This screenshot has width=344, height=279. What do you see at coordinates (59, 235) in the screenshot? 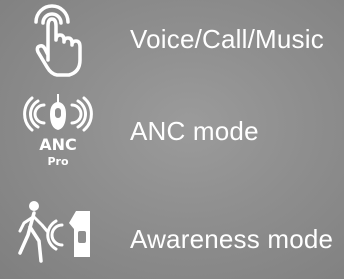
I see `awareness-icon` at bounding box center [59, 235].